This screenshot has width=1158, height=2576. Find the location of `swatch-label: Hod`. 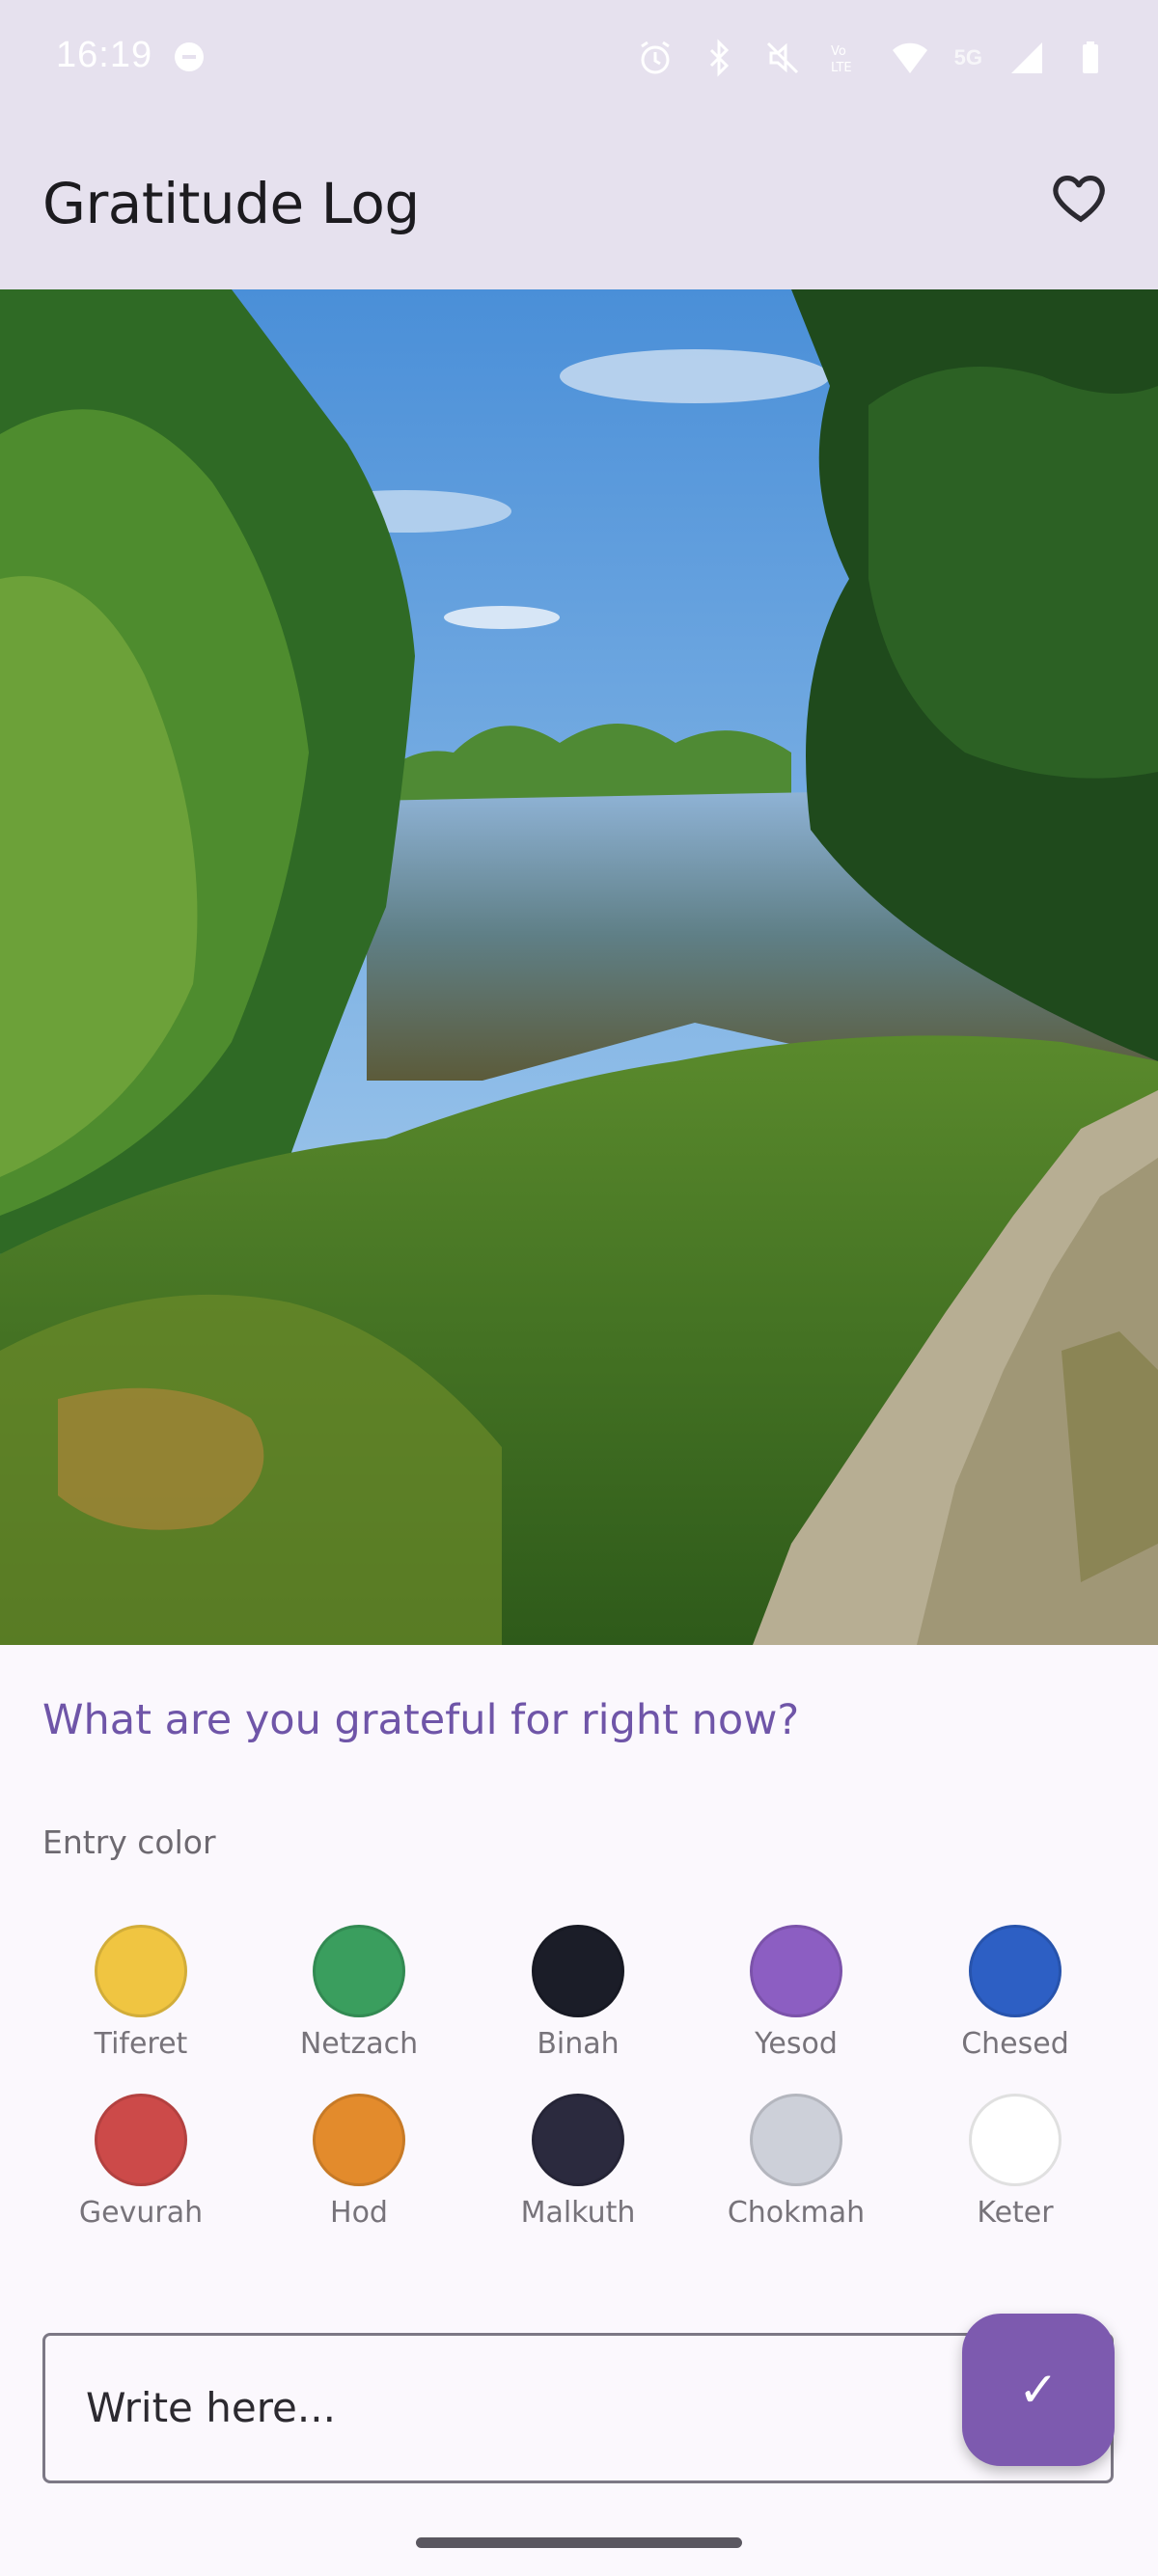

swatch-label: Hod is located at coordinates (359, 2213).